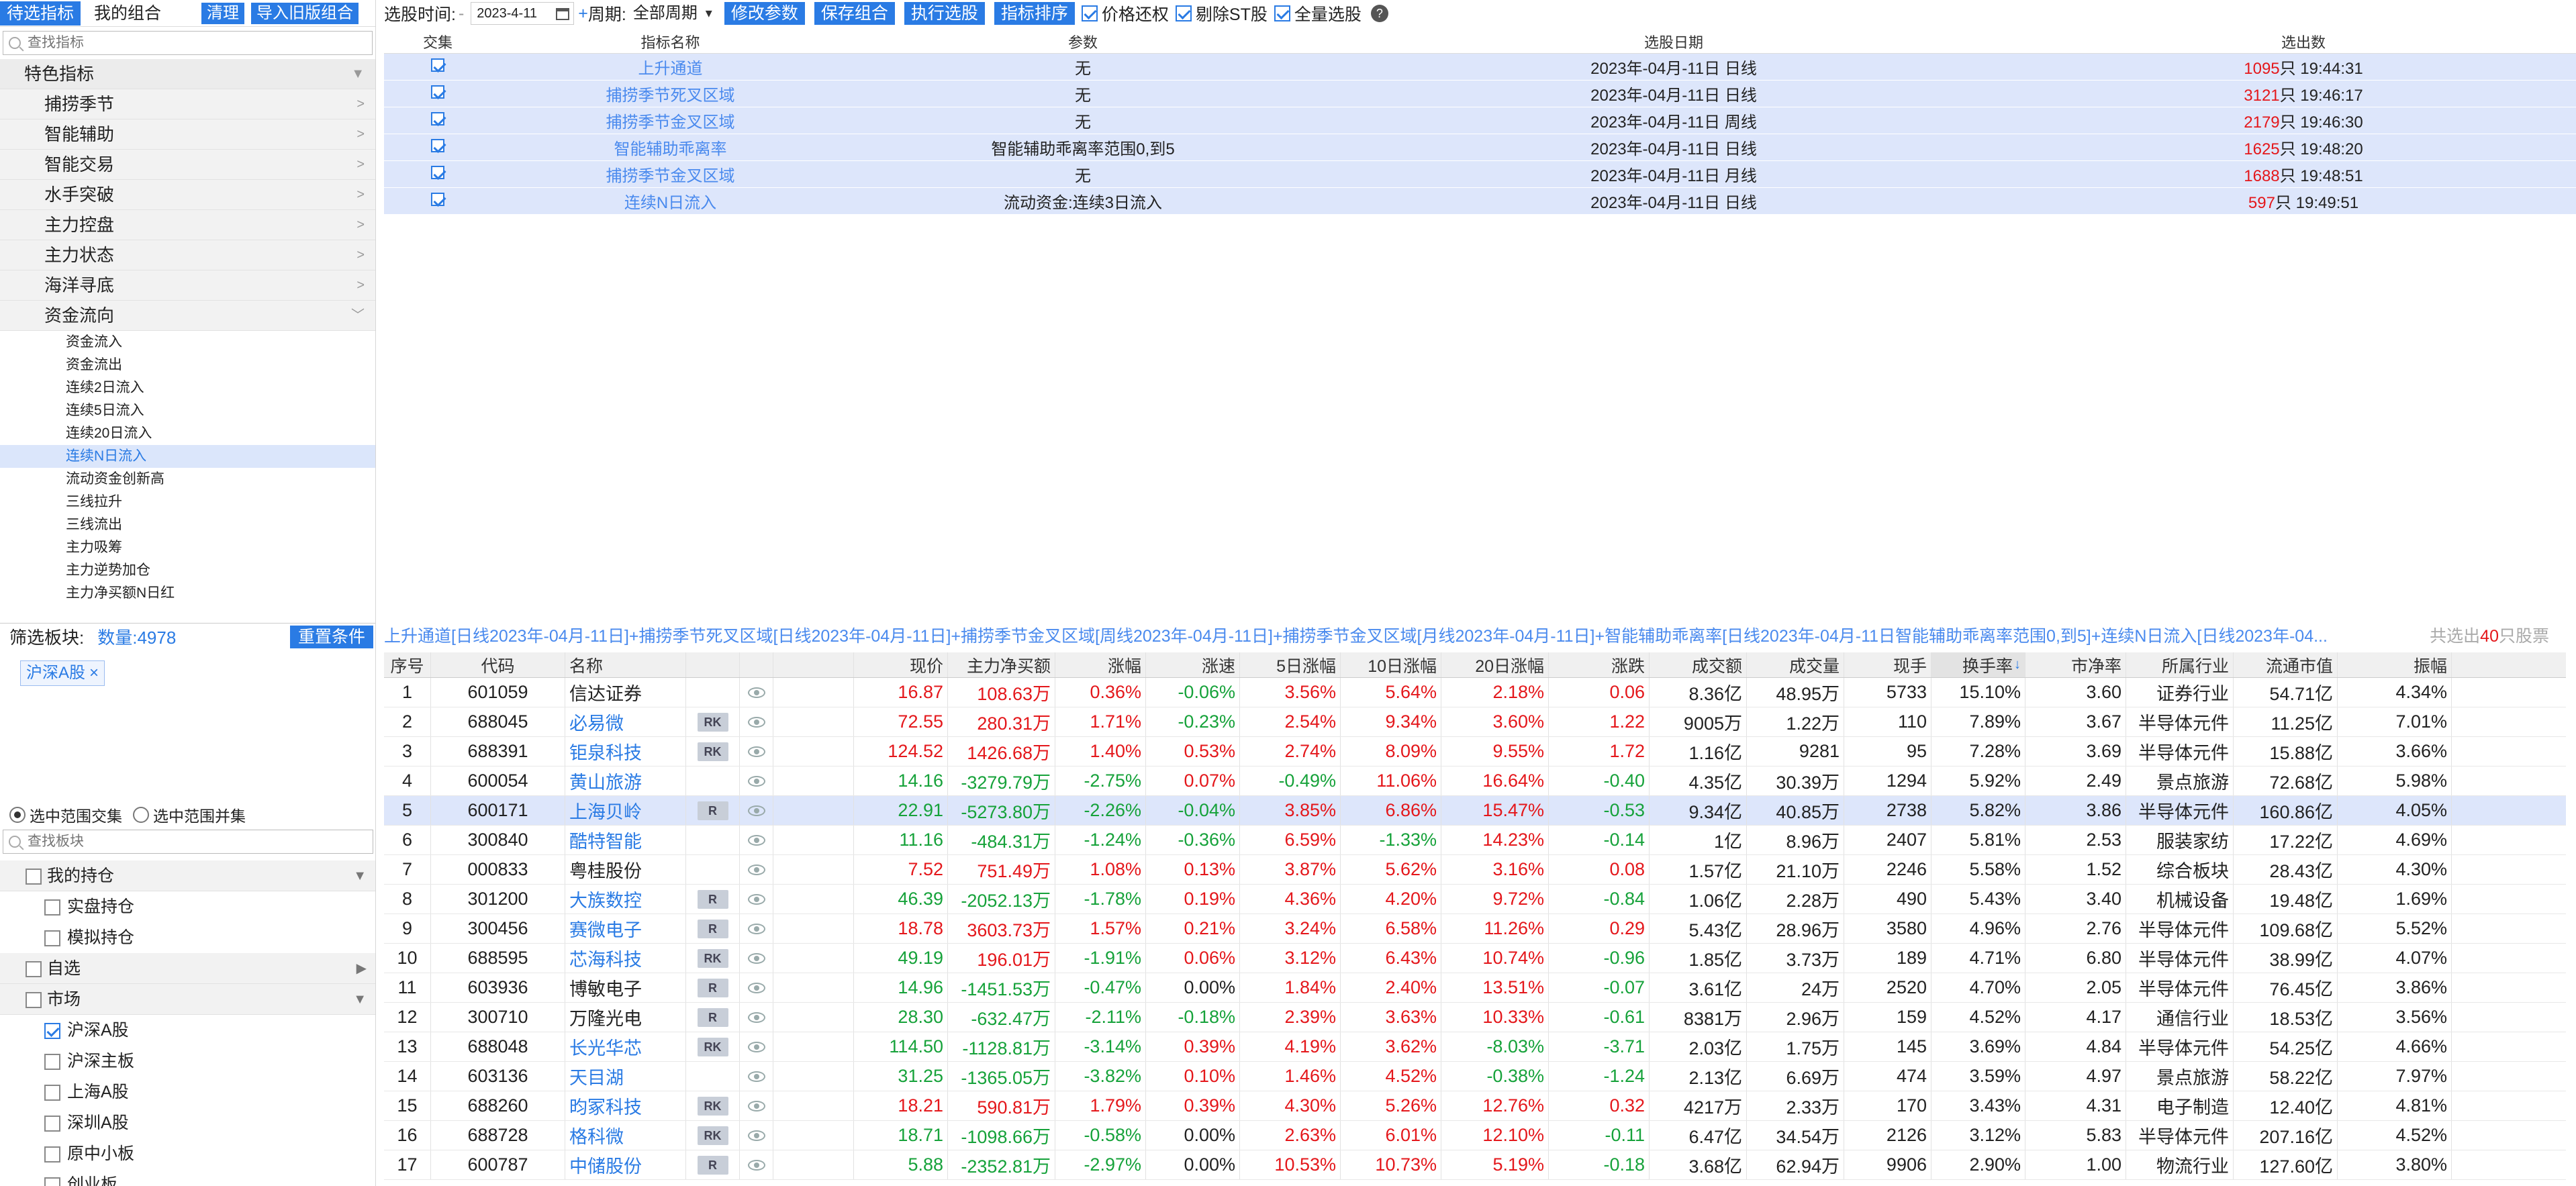 The height and width of the screenshot is (1186, 2576). What do you see at coordinates (187, 999) in the screenshot?
I see `tree-group-market: 市场 ▼` at bounding box center [187, 999].